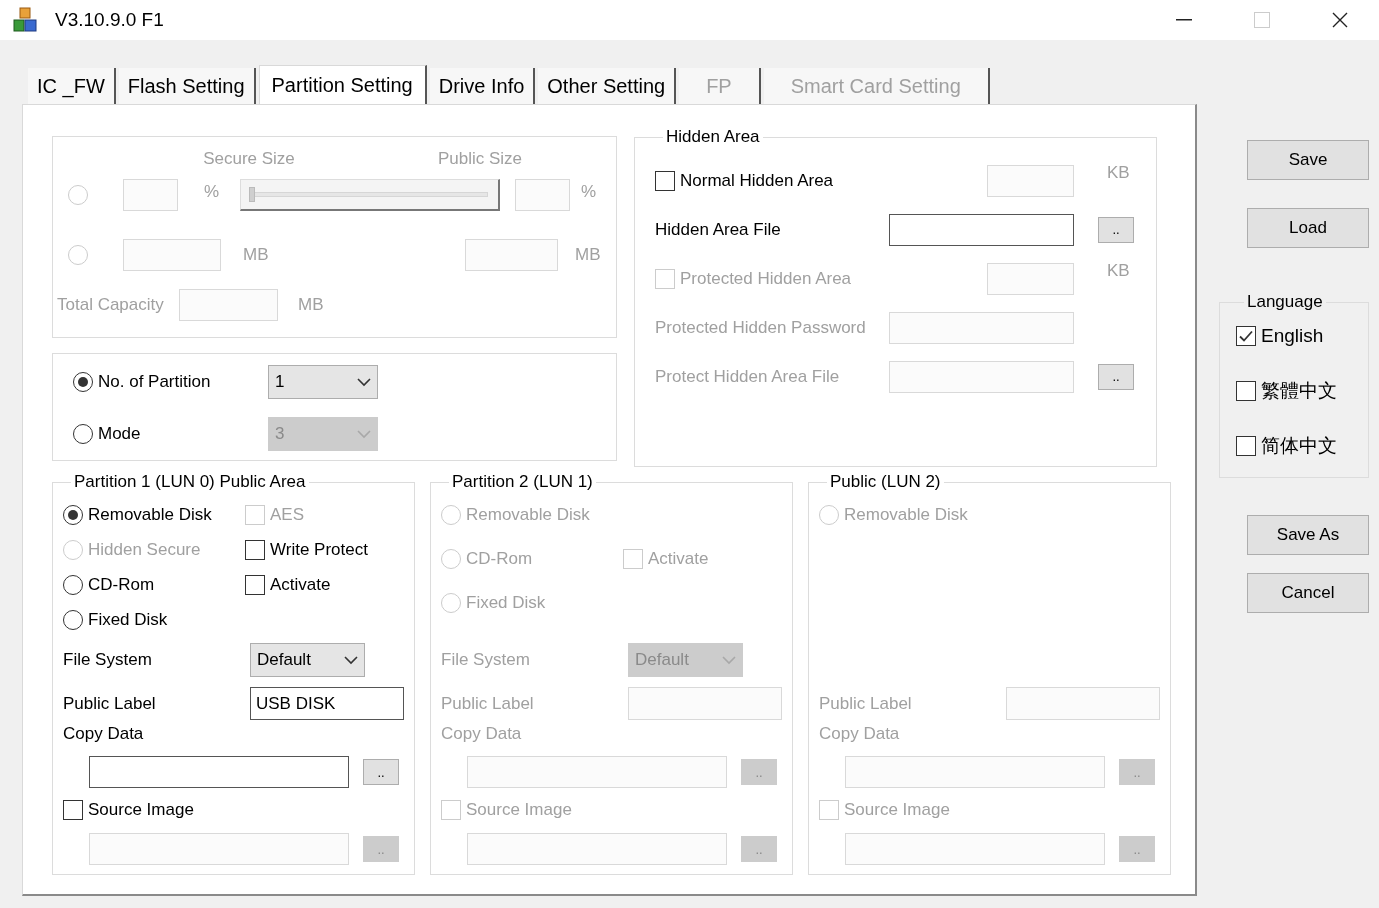  Describe the element at coordinates (327, 703) in the screenshot. I see `input-field: USB DISK` at that location.